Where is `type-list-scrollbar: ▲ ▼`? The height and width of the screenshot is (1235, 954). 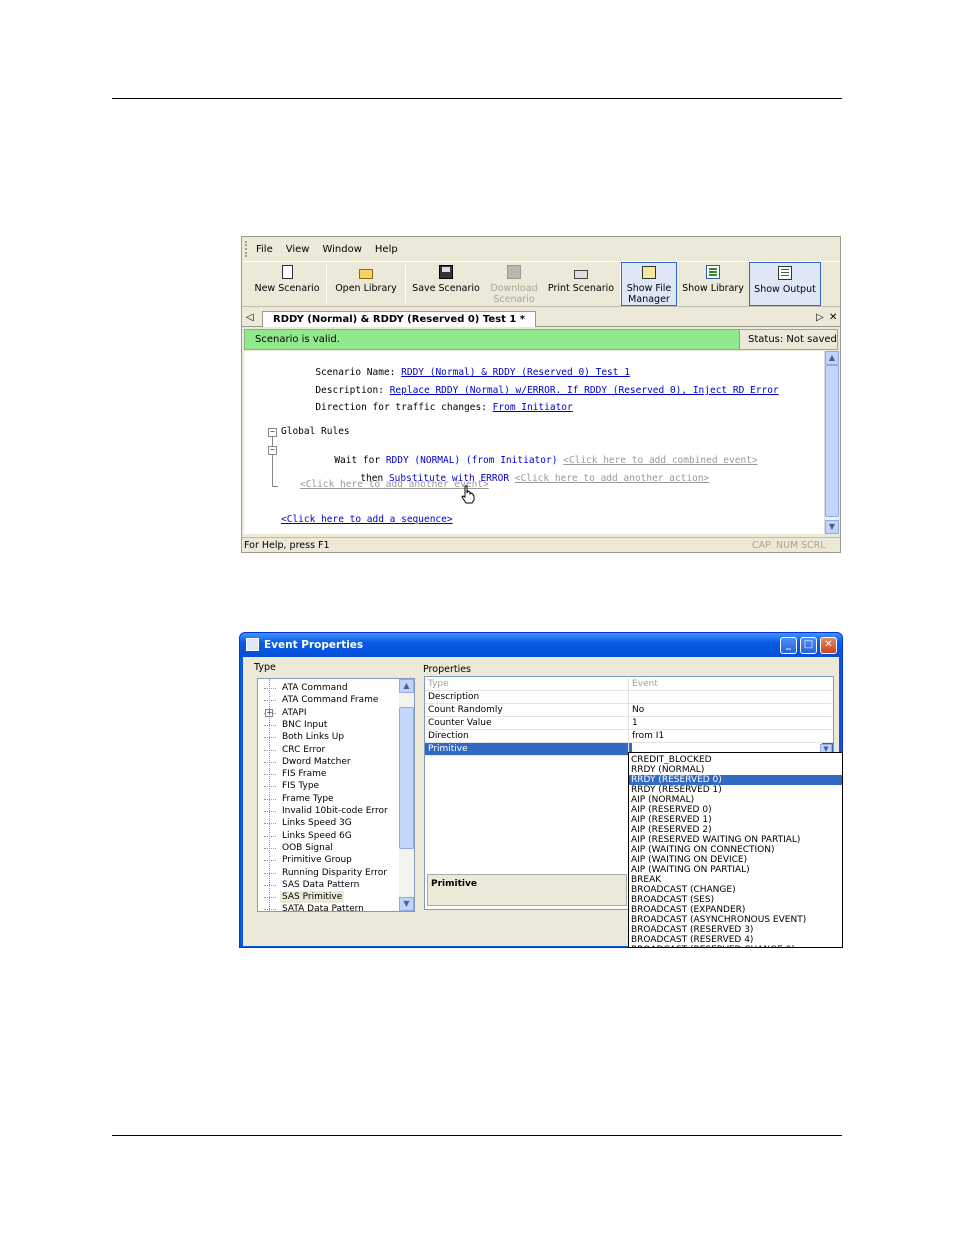
type-list-scrollbar: ▲ ▼ is located at coordinates (406, 795).